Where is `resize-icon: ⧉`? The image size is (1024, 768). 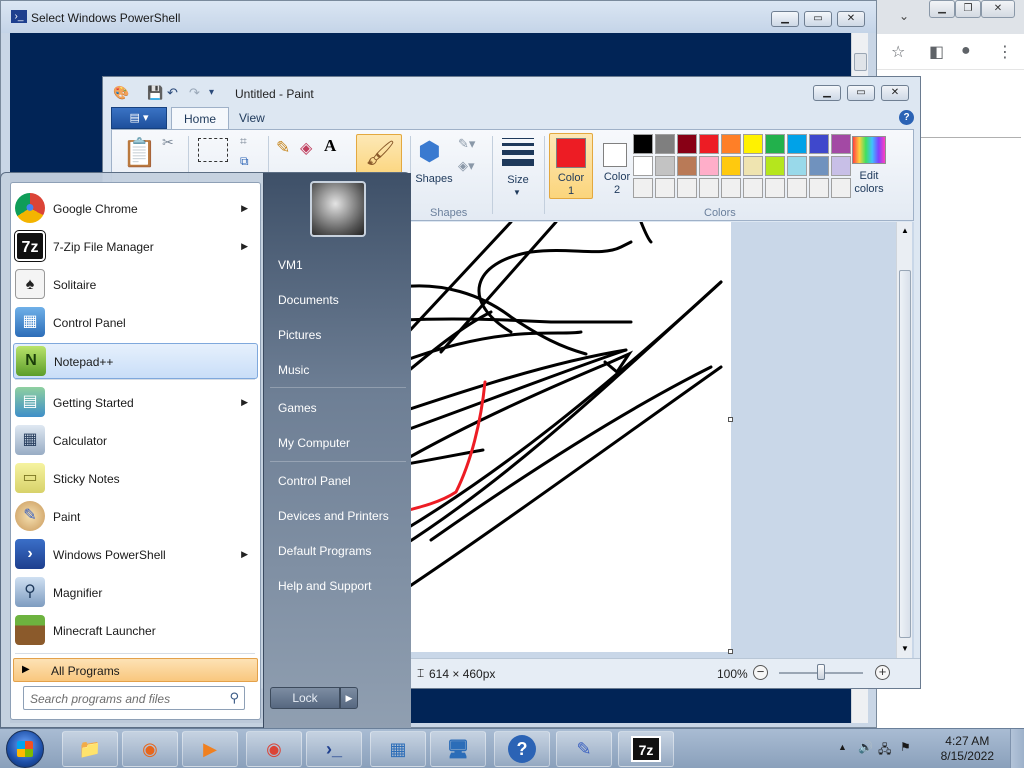
resize-icon: ⧉ is located at coordinates (244, 161).